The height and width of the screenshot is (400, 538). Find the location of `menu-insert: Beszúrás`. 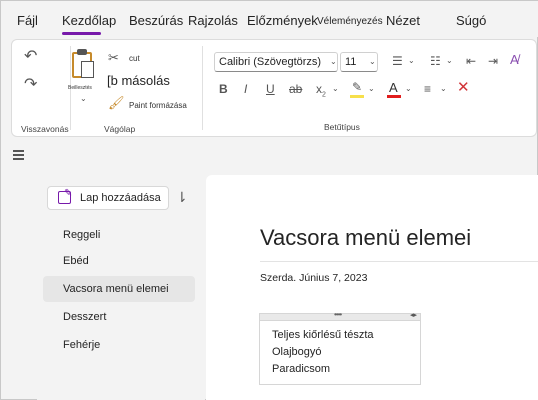

menu-insert: Beszúrás is located at coordinates (156, 20).